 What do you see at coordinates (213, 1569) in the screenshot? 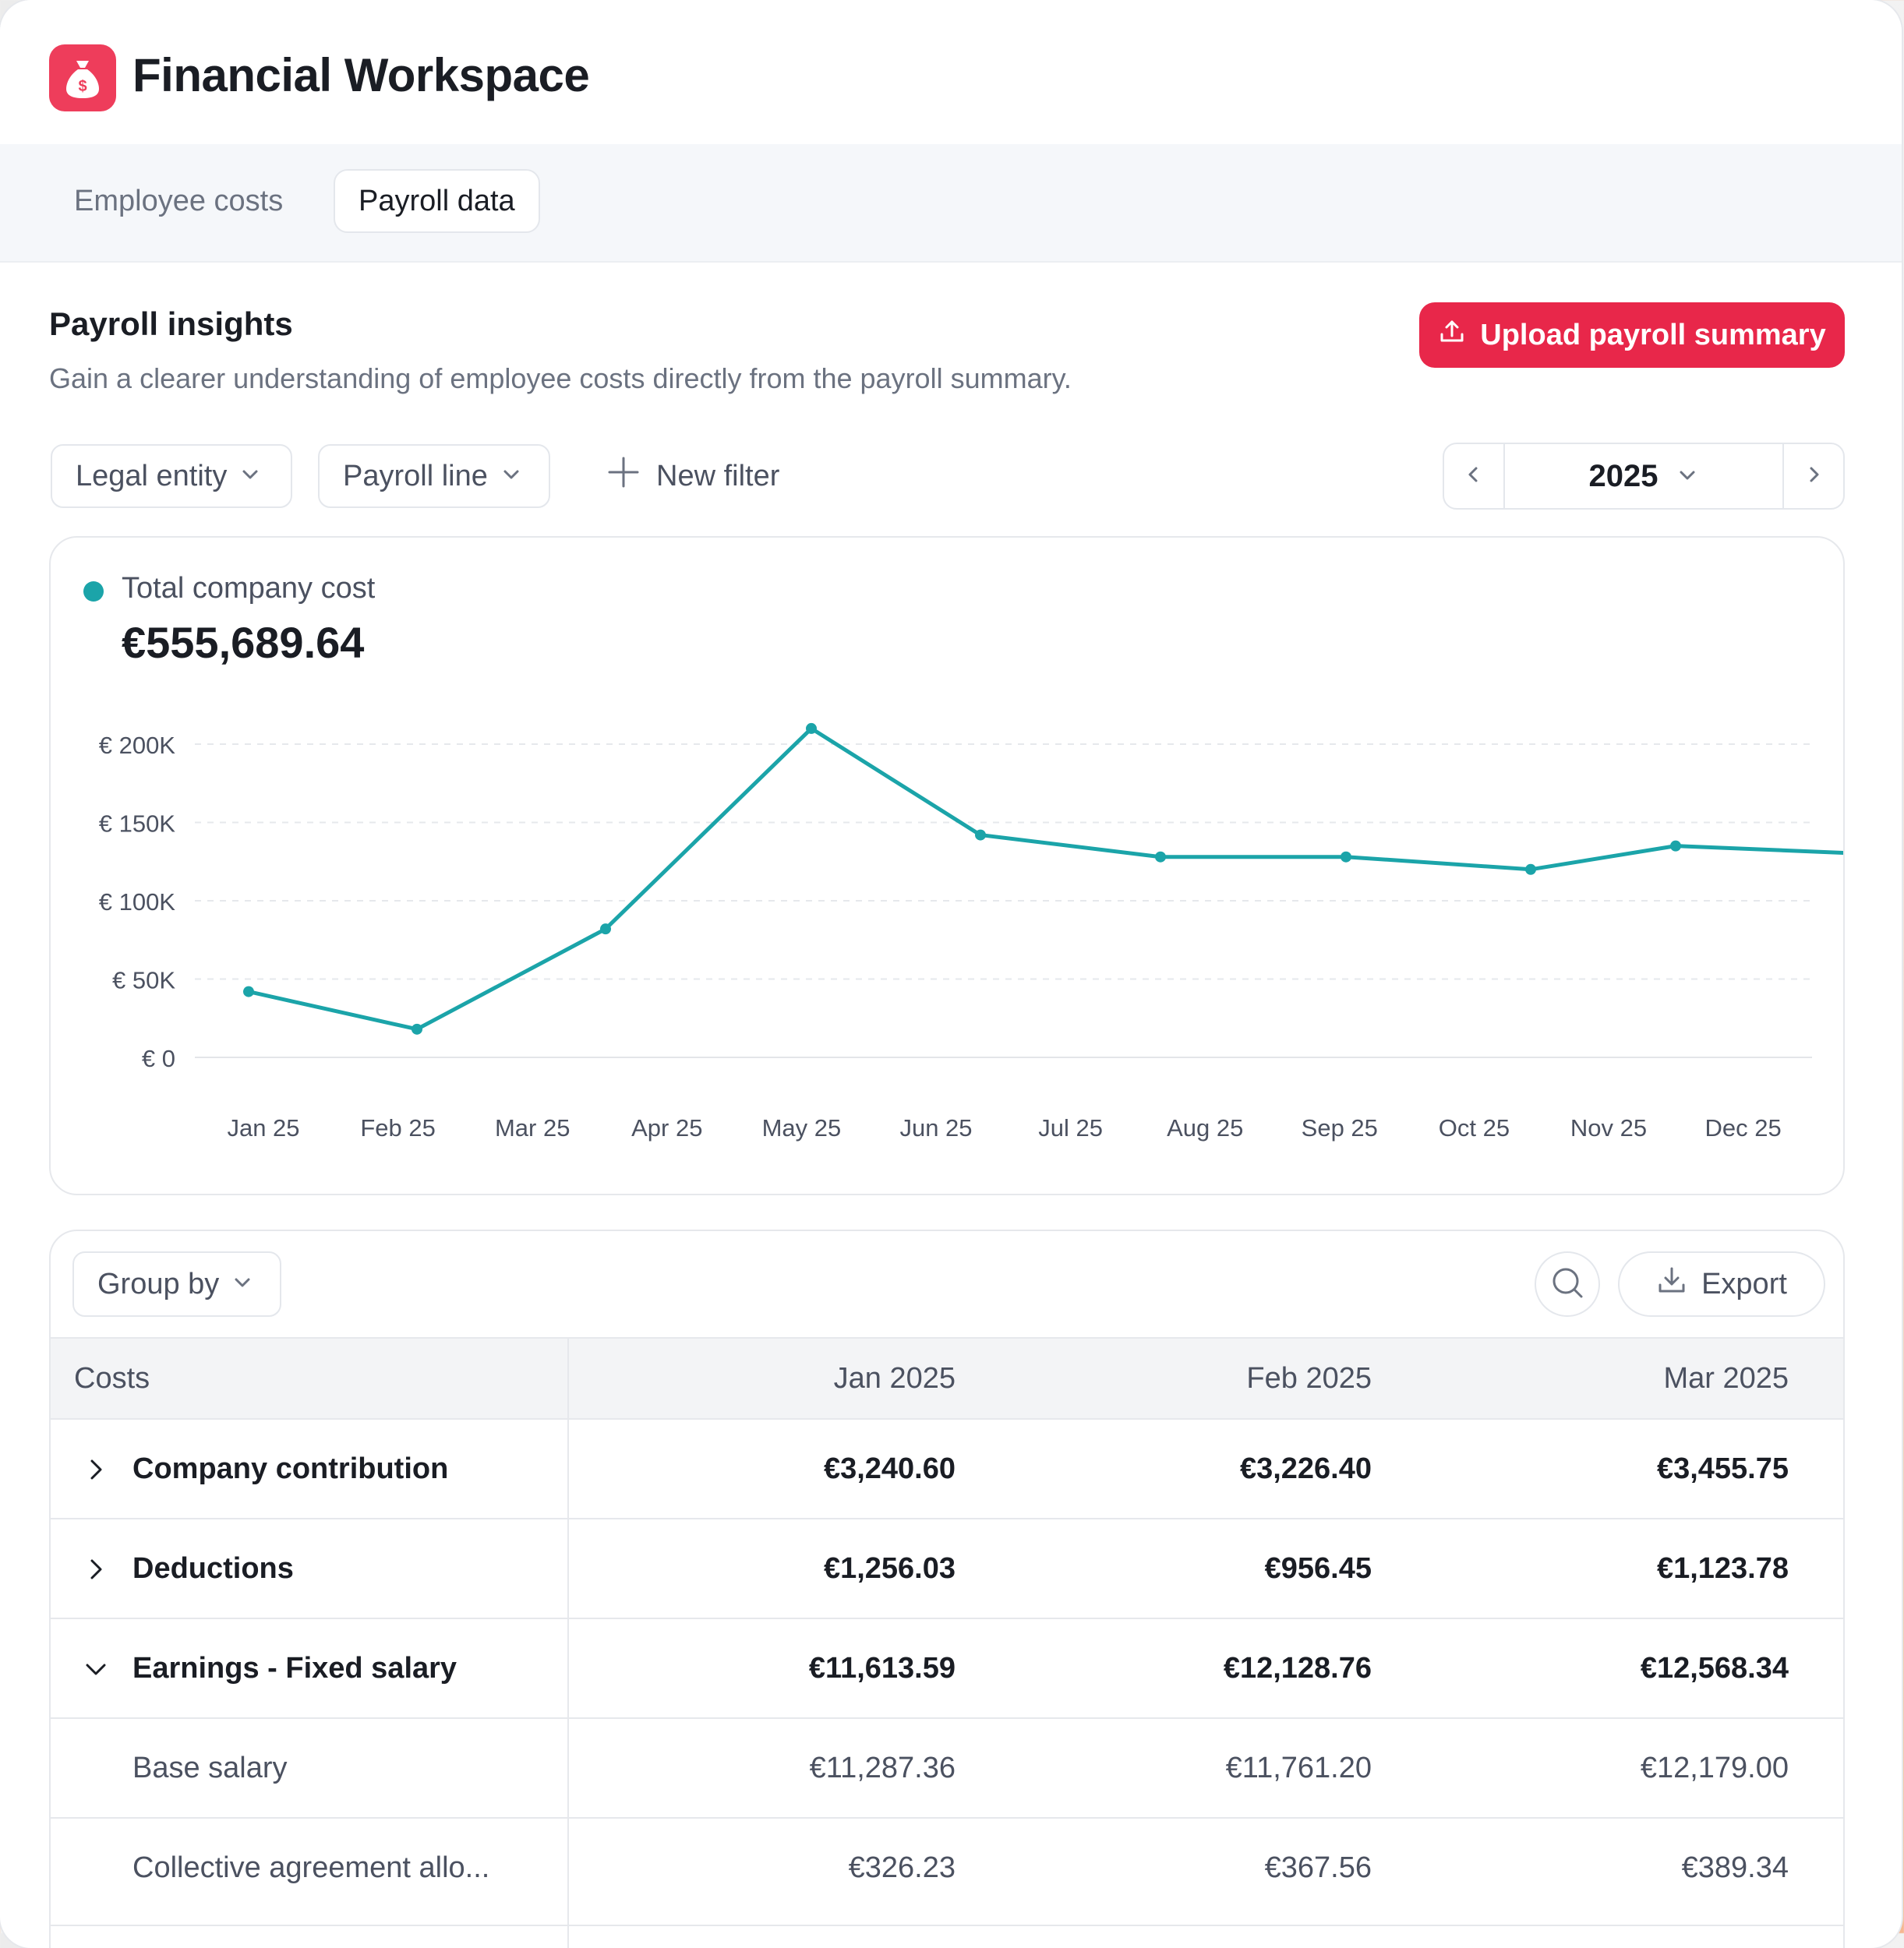
I see `row-label: Deductions` at bounding box center [213, 1569].